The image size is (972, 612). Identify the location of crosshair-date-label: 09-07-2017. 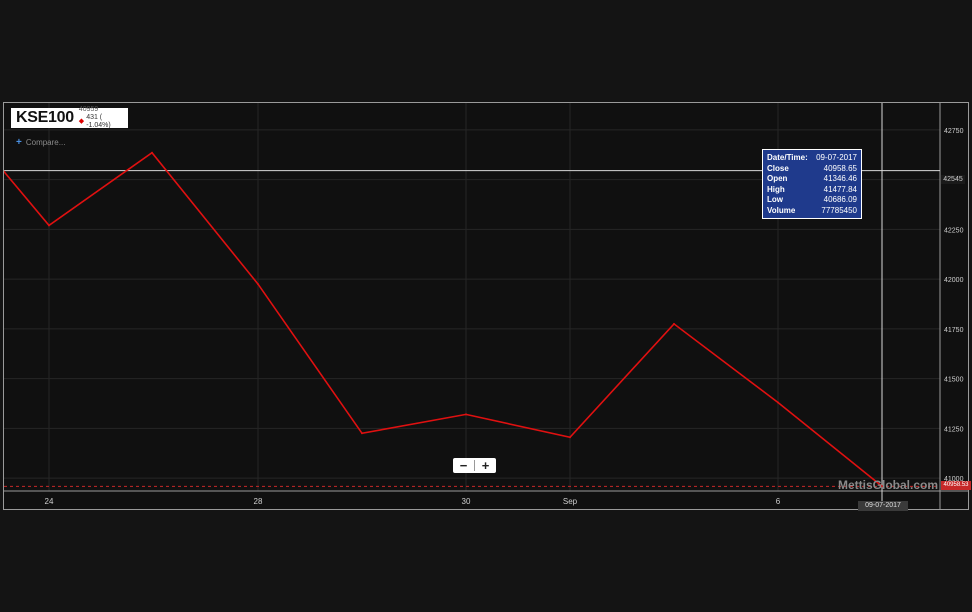
(883, 506).